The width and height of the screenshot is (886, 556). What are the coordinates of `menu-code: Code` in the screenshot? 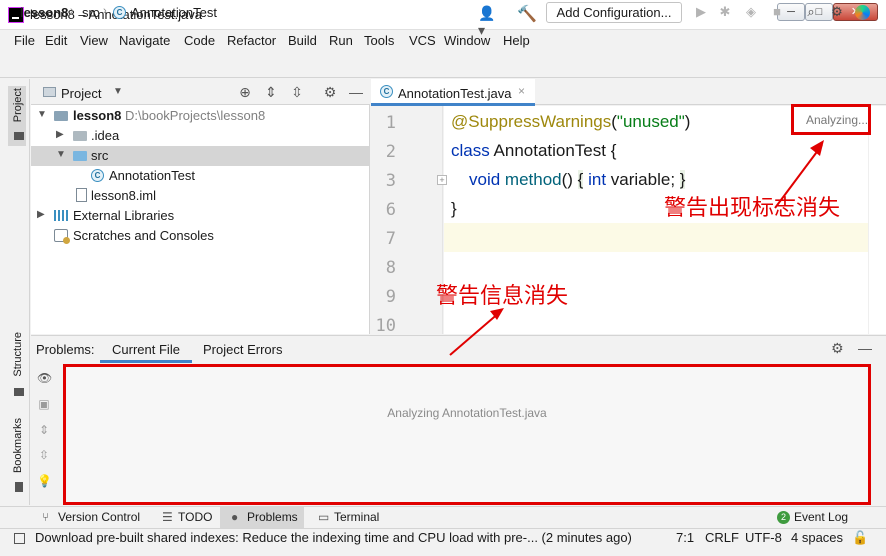 It's located at (199, 40).